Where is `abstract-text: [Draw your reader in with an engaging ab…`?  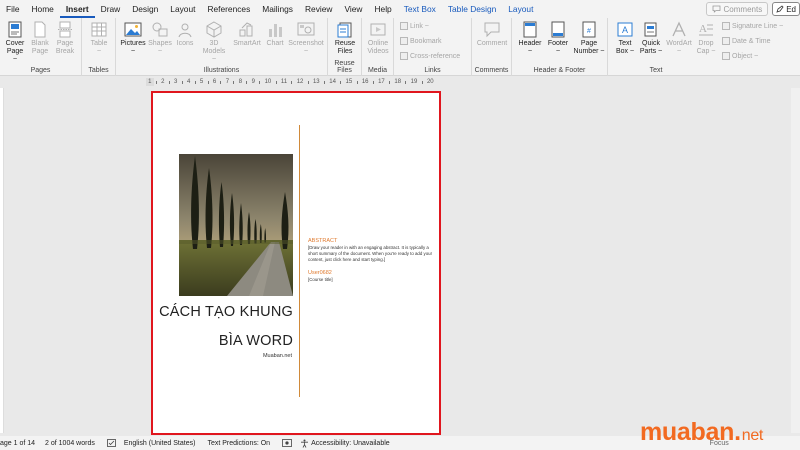
abstract-text: [Draw your reader in with an engaging ab… is located at coordinates (372, 254).